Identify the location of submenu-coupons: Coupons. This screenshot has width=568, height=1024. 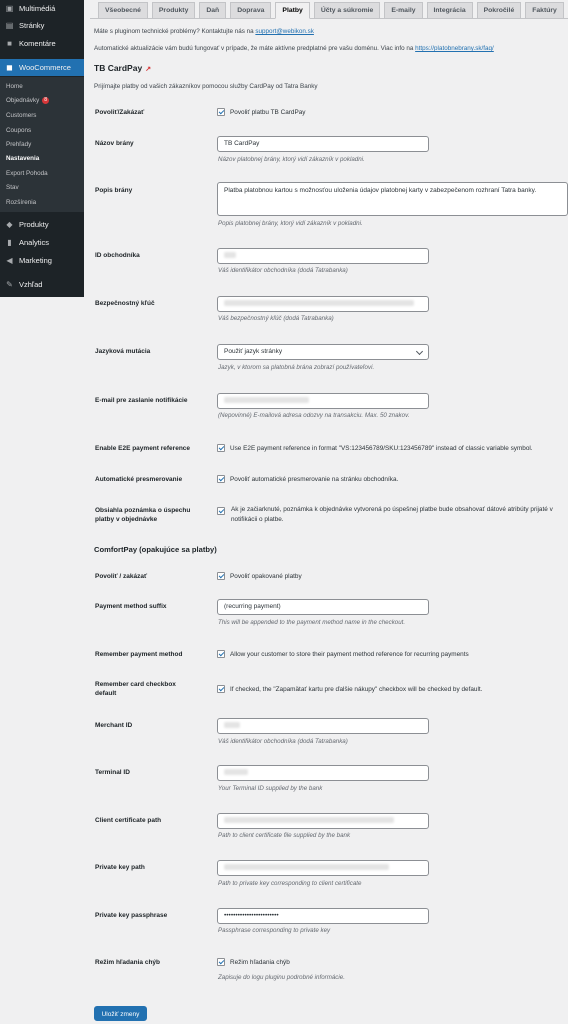
(18, 130).